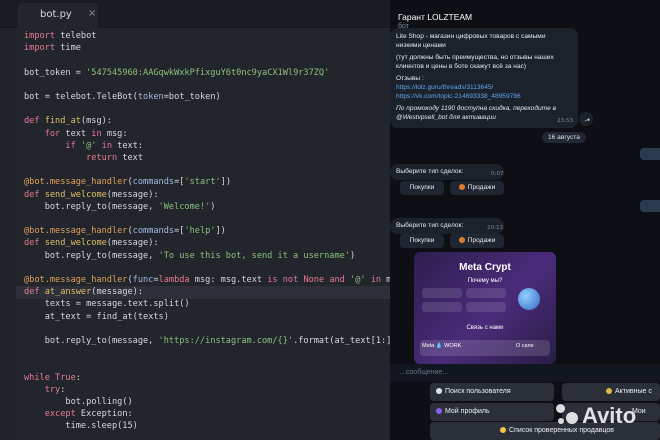  What do you see at coordinates (422, 241) in the screenshot?
I see `buy-button-2: Покупки` at bounding box center [422, 241].